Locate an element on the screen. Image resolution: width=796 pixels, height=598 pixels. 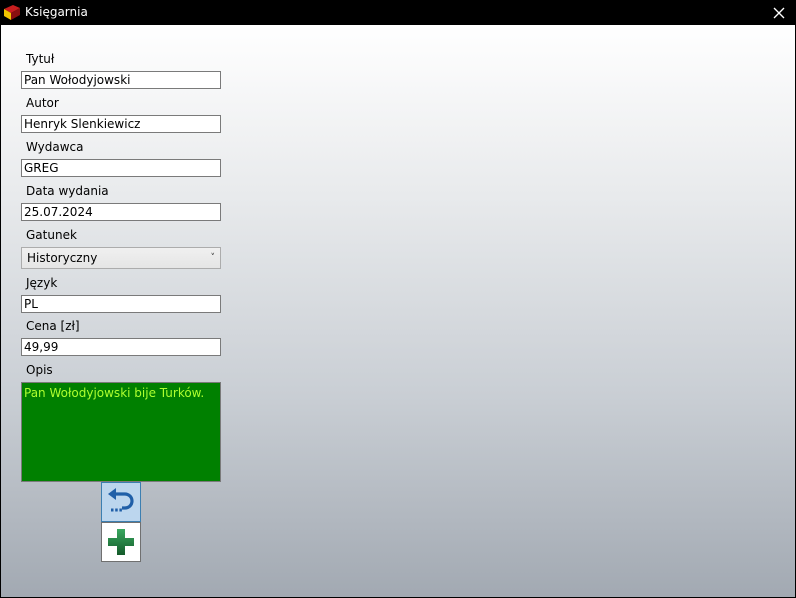
price-label: Cena [zł] is located at coordinates (53, 326).